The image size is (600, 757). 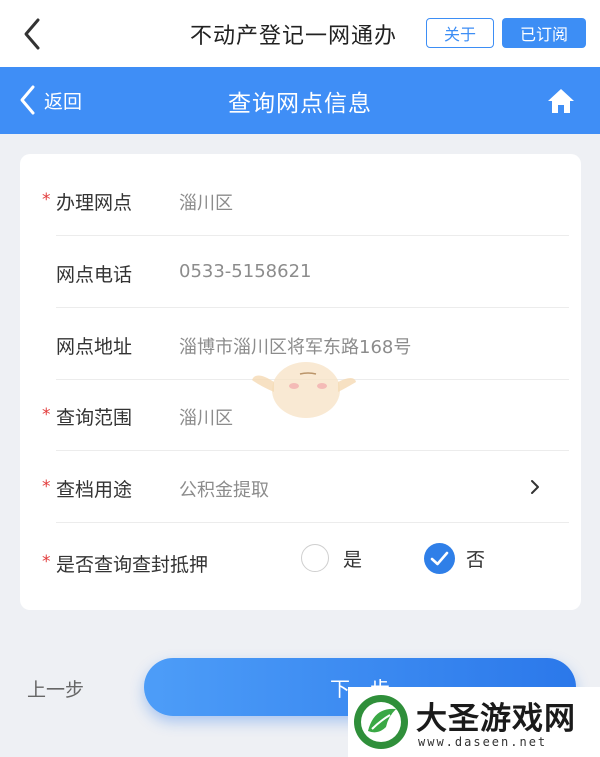 I want to click on form-row-purpose: * 查档用途 公积金提取, so click(x=300, y=487).